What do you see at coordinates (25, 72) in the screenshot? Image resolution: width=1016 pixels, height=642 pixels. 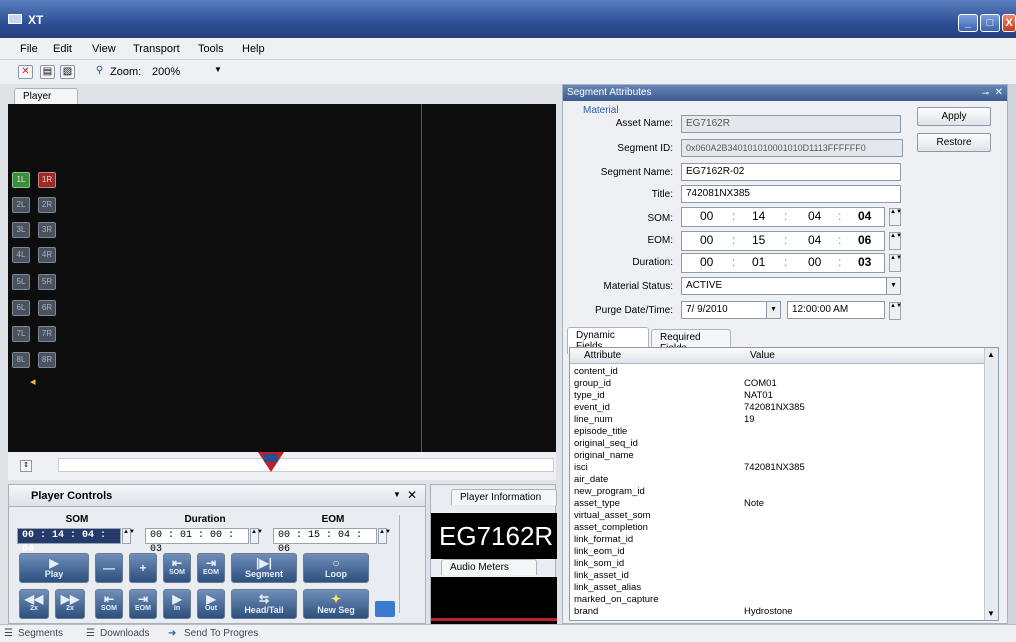 I see `delete-icon: ✕` at bounding box center [25, 72].